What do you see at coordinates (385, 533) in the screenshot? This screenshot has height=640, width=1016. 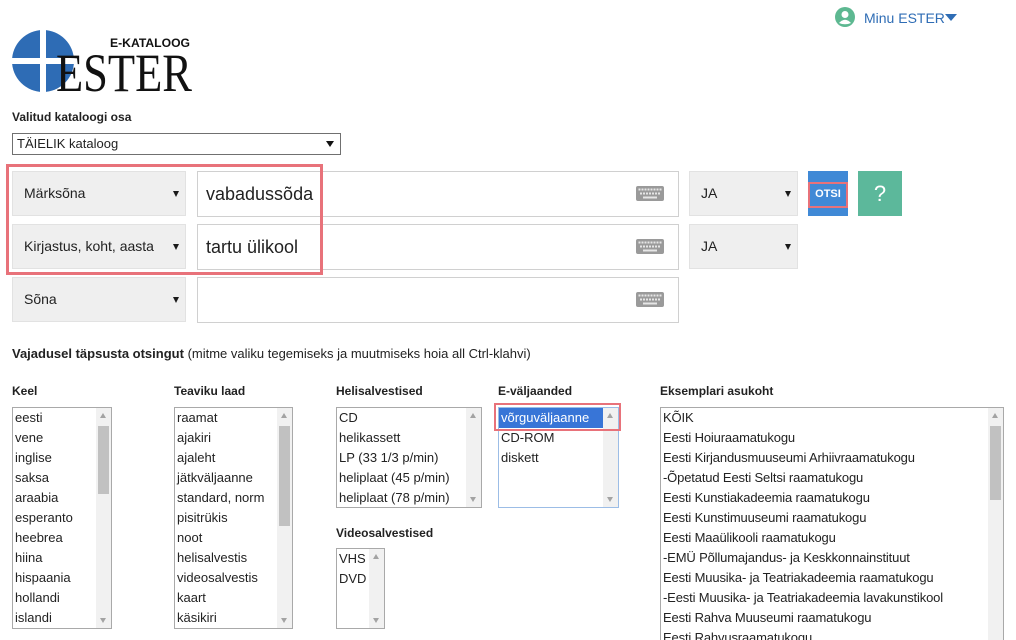 I see `video-recordings-label: Videosalvestised` at bounding box center [385, 533].